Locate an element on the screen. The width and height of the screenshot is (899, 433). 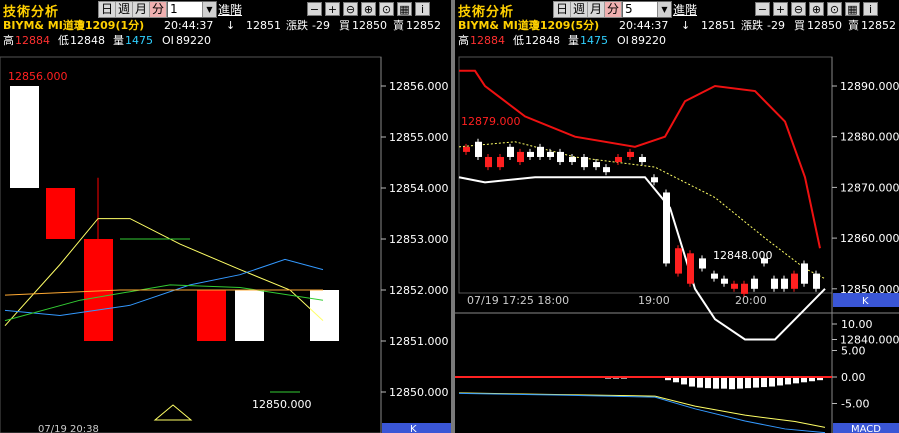
period-selector: 日 週 月 分 is located at coordinates (133, 9).